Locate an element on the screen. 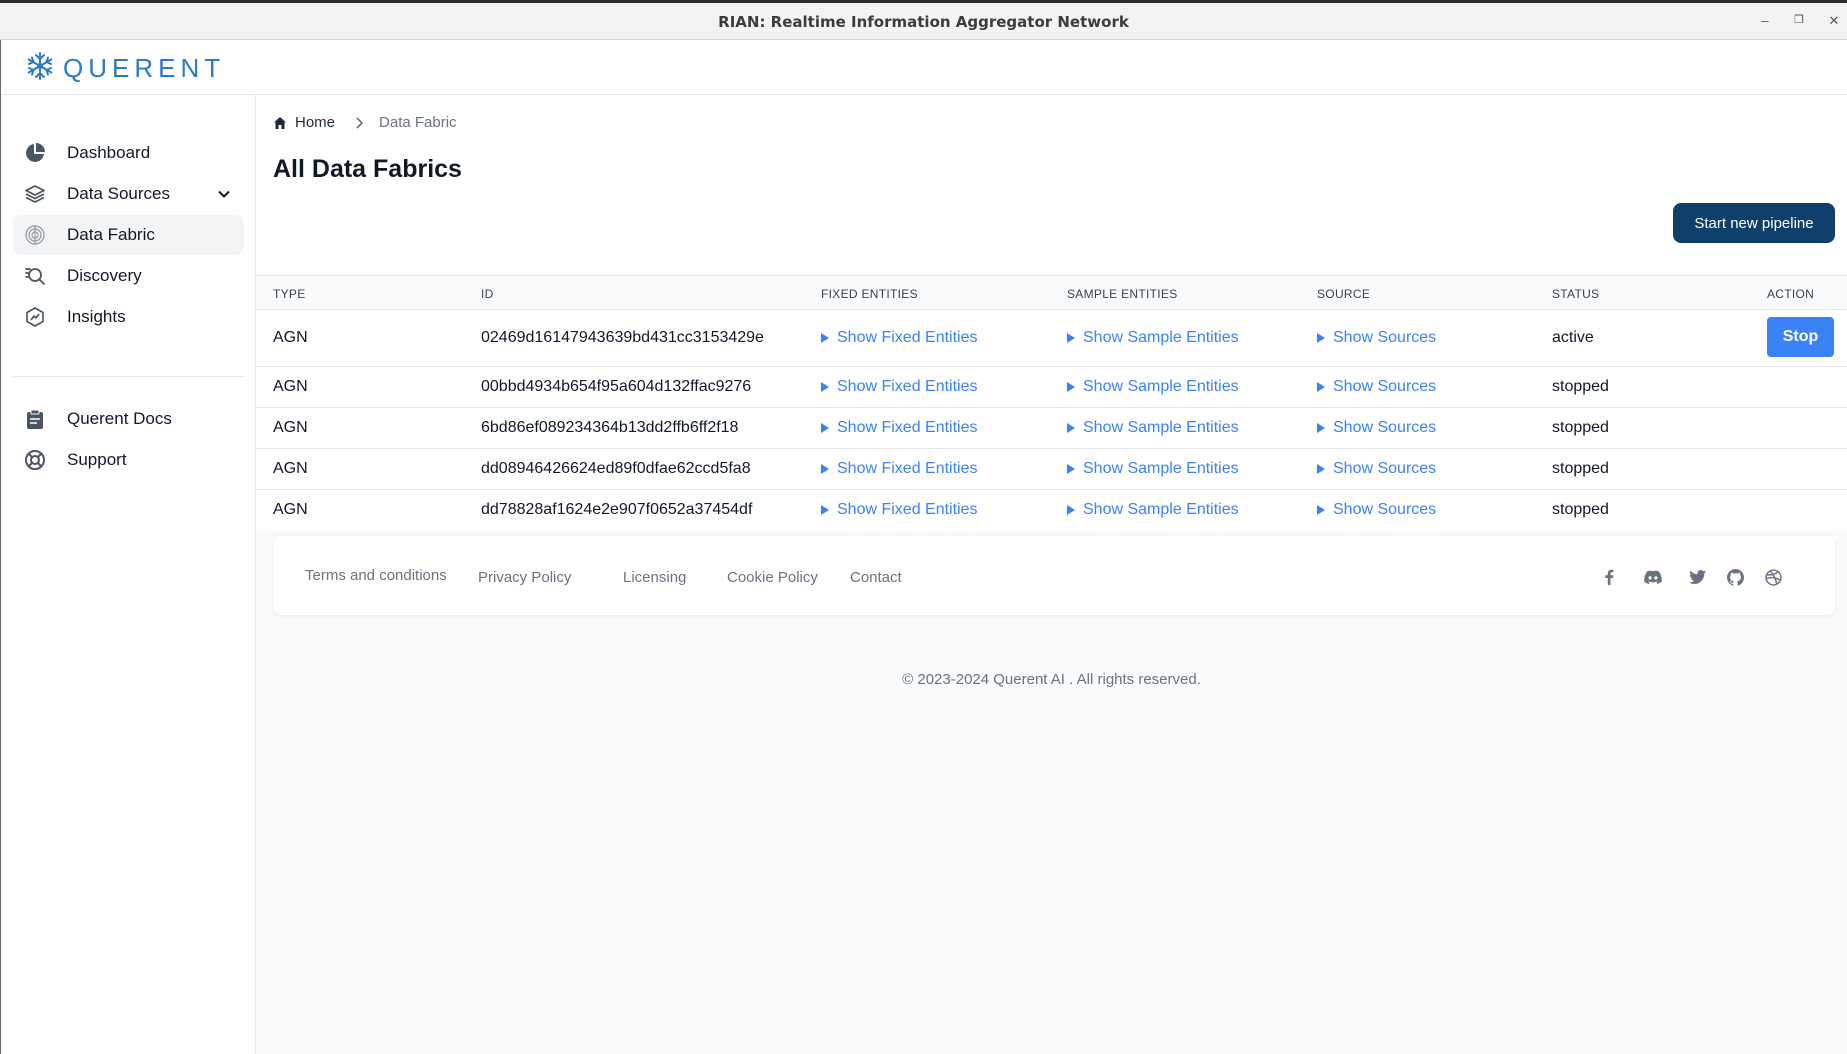 The image size is (1847, 1054). sidebar-item-label: Data Fabric is located at coordinates (111, 234).